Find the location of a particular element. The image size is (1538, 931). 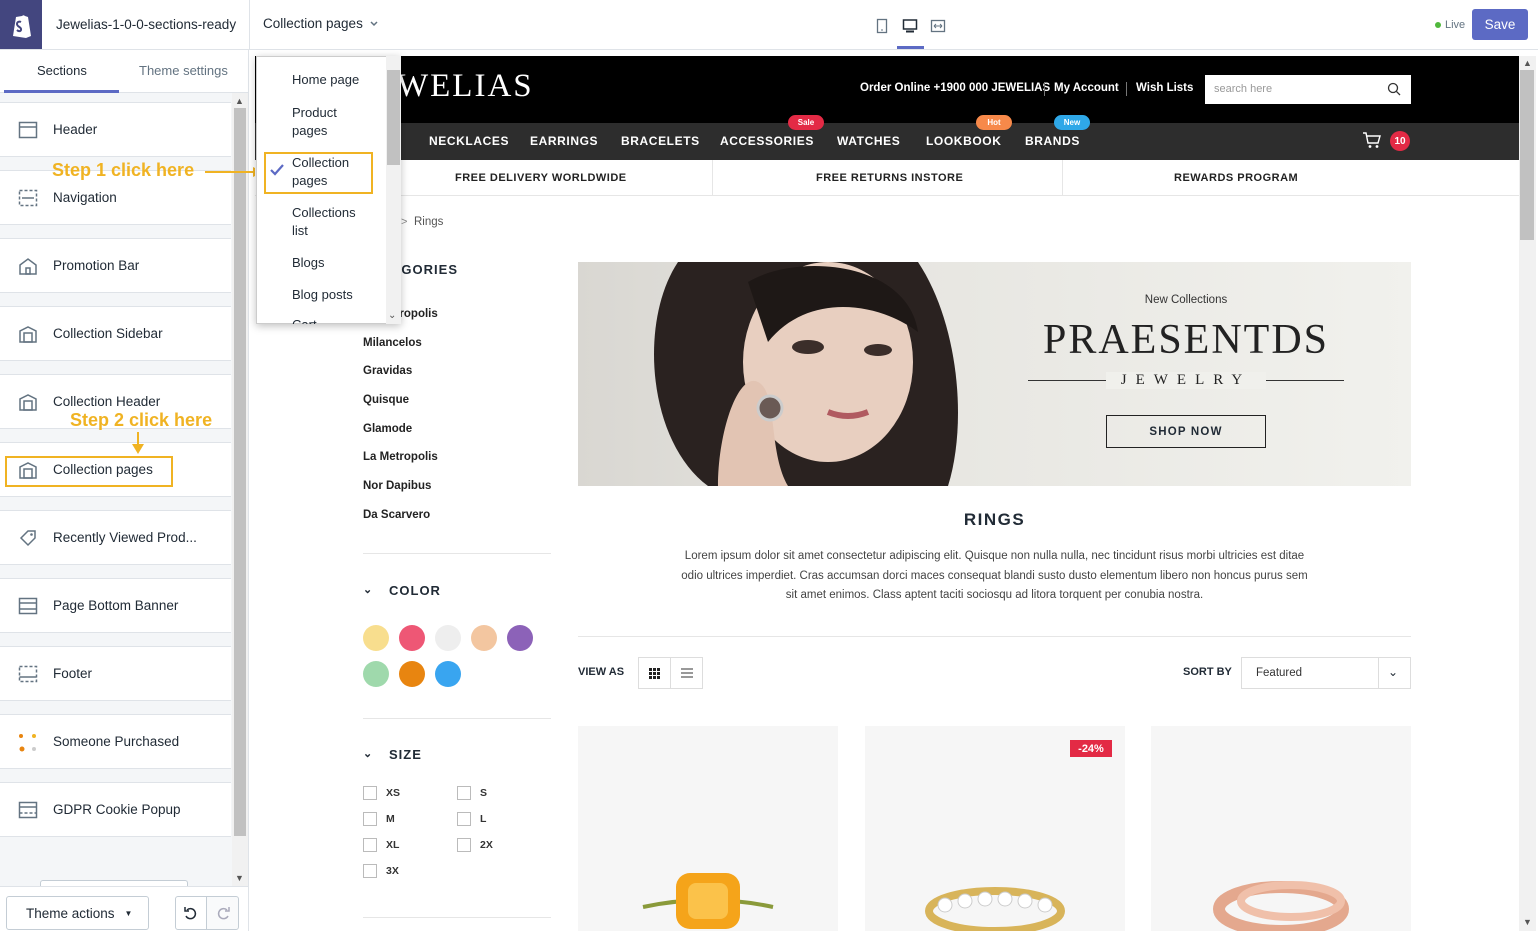

section-item-someone-purchased: Someone Purchased is located at coordinates (115, 741).